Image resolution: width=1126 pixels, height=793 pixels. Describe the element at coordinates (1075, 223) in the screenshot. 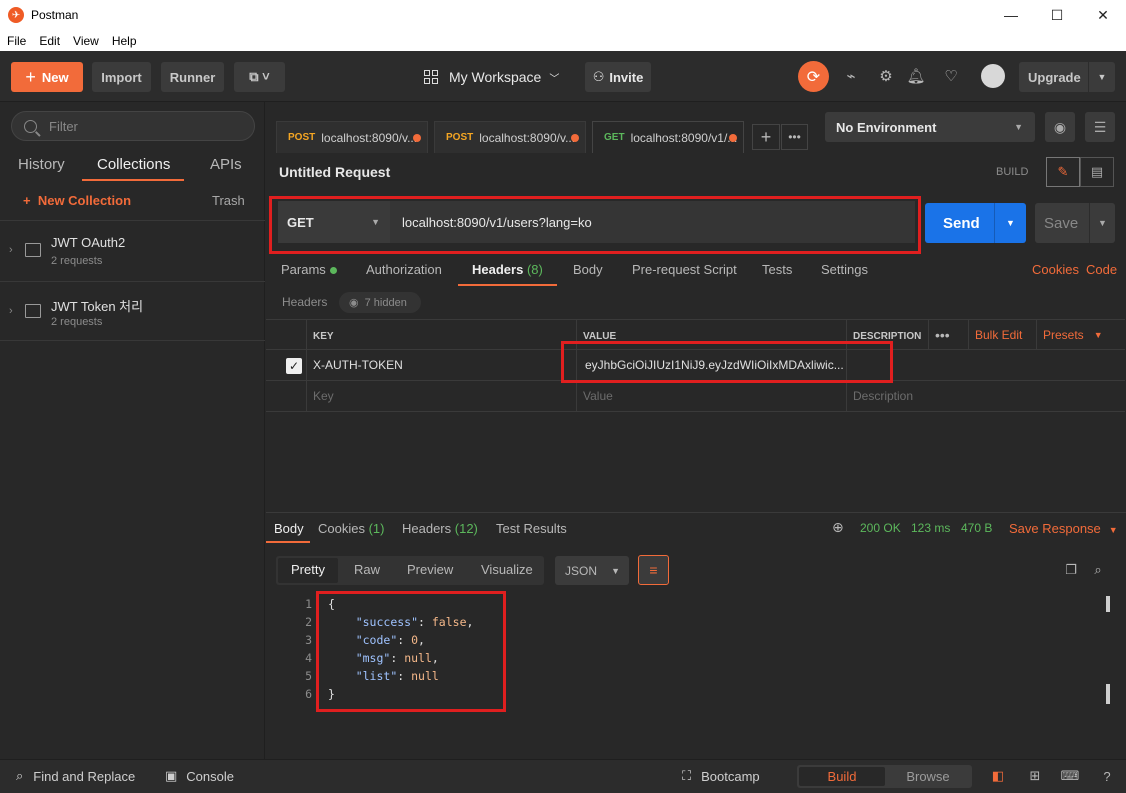

I see `save-button: Save ▼` at that location.